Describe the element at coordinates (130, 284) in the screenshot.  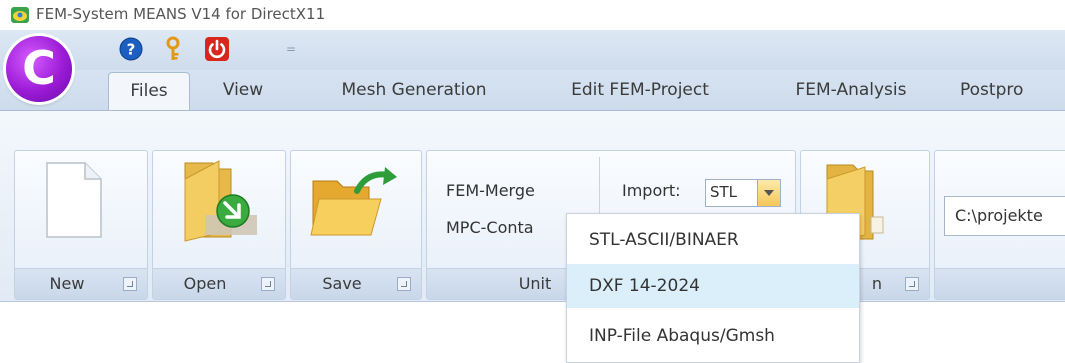
I see `group-new-launcher` at that location.